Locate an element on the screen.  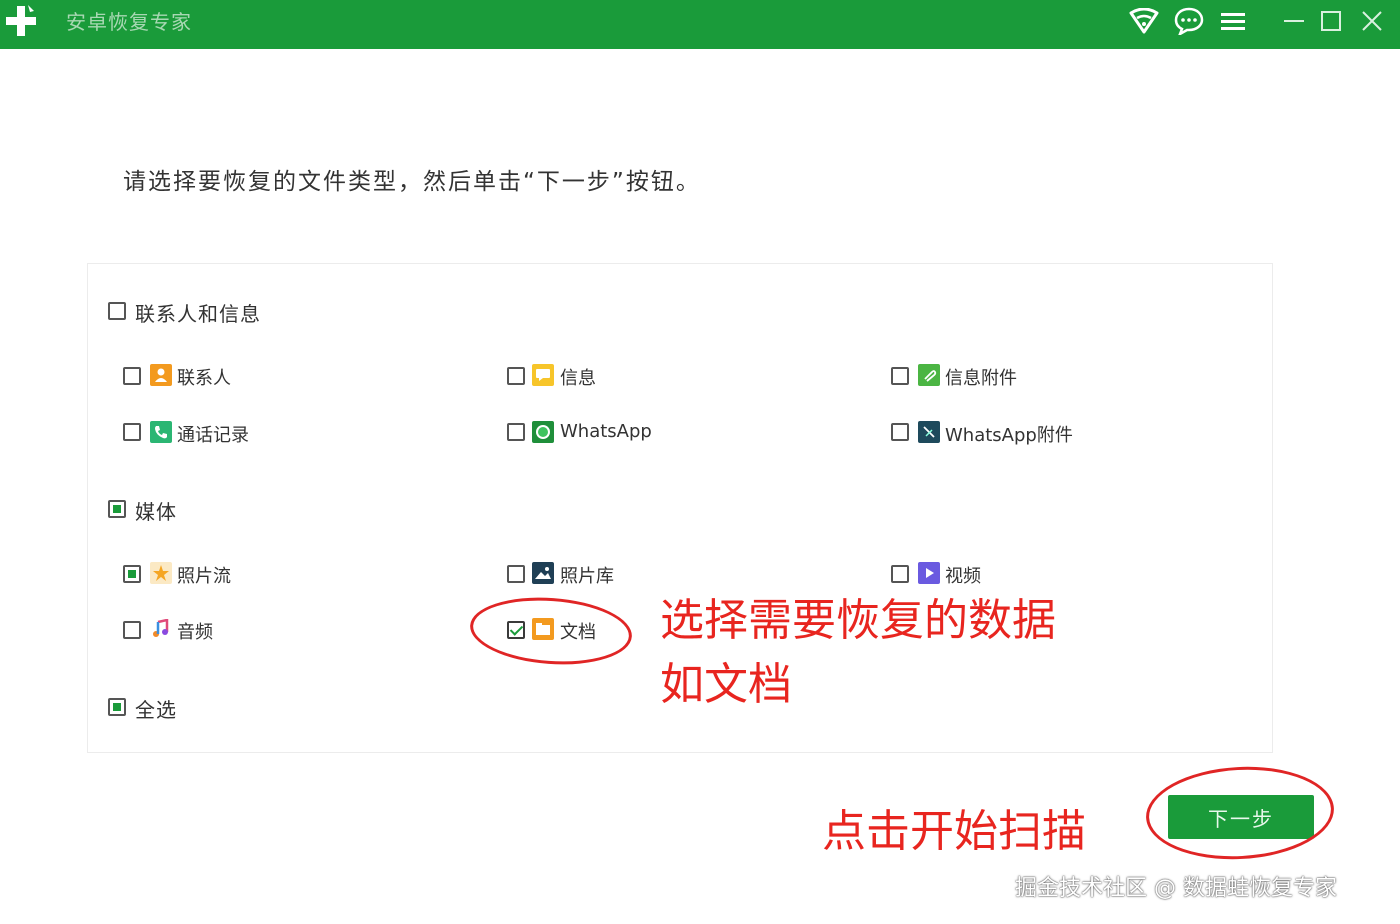
whatsapp-attachments-icon is located at coordinates (929, 432).